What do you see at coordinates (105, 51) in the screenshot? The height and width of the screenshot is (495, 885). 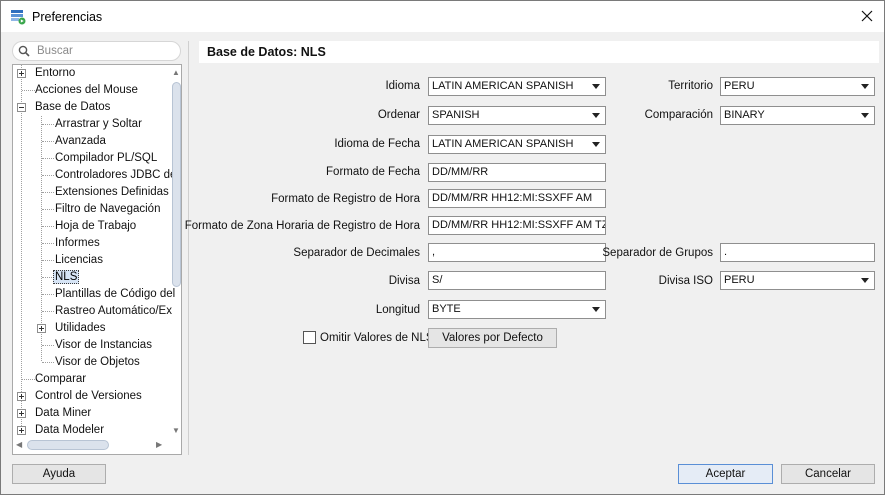 I see `search-input` at bounding box center [105, 51].